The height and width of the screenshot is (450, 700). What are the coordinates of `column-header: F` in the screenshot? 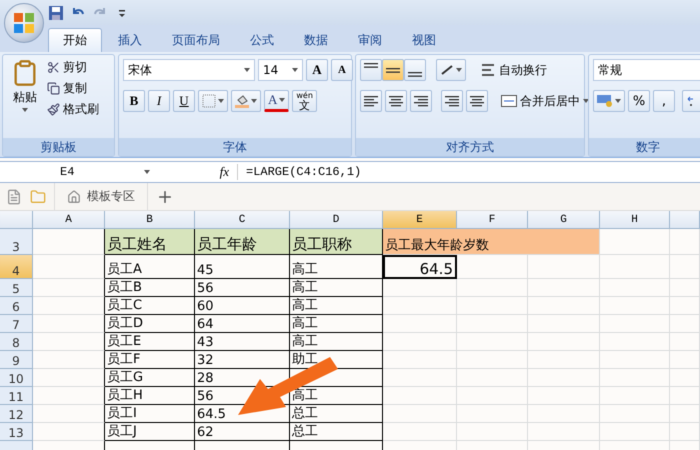 It's located at (492, 220).